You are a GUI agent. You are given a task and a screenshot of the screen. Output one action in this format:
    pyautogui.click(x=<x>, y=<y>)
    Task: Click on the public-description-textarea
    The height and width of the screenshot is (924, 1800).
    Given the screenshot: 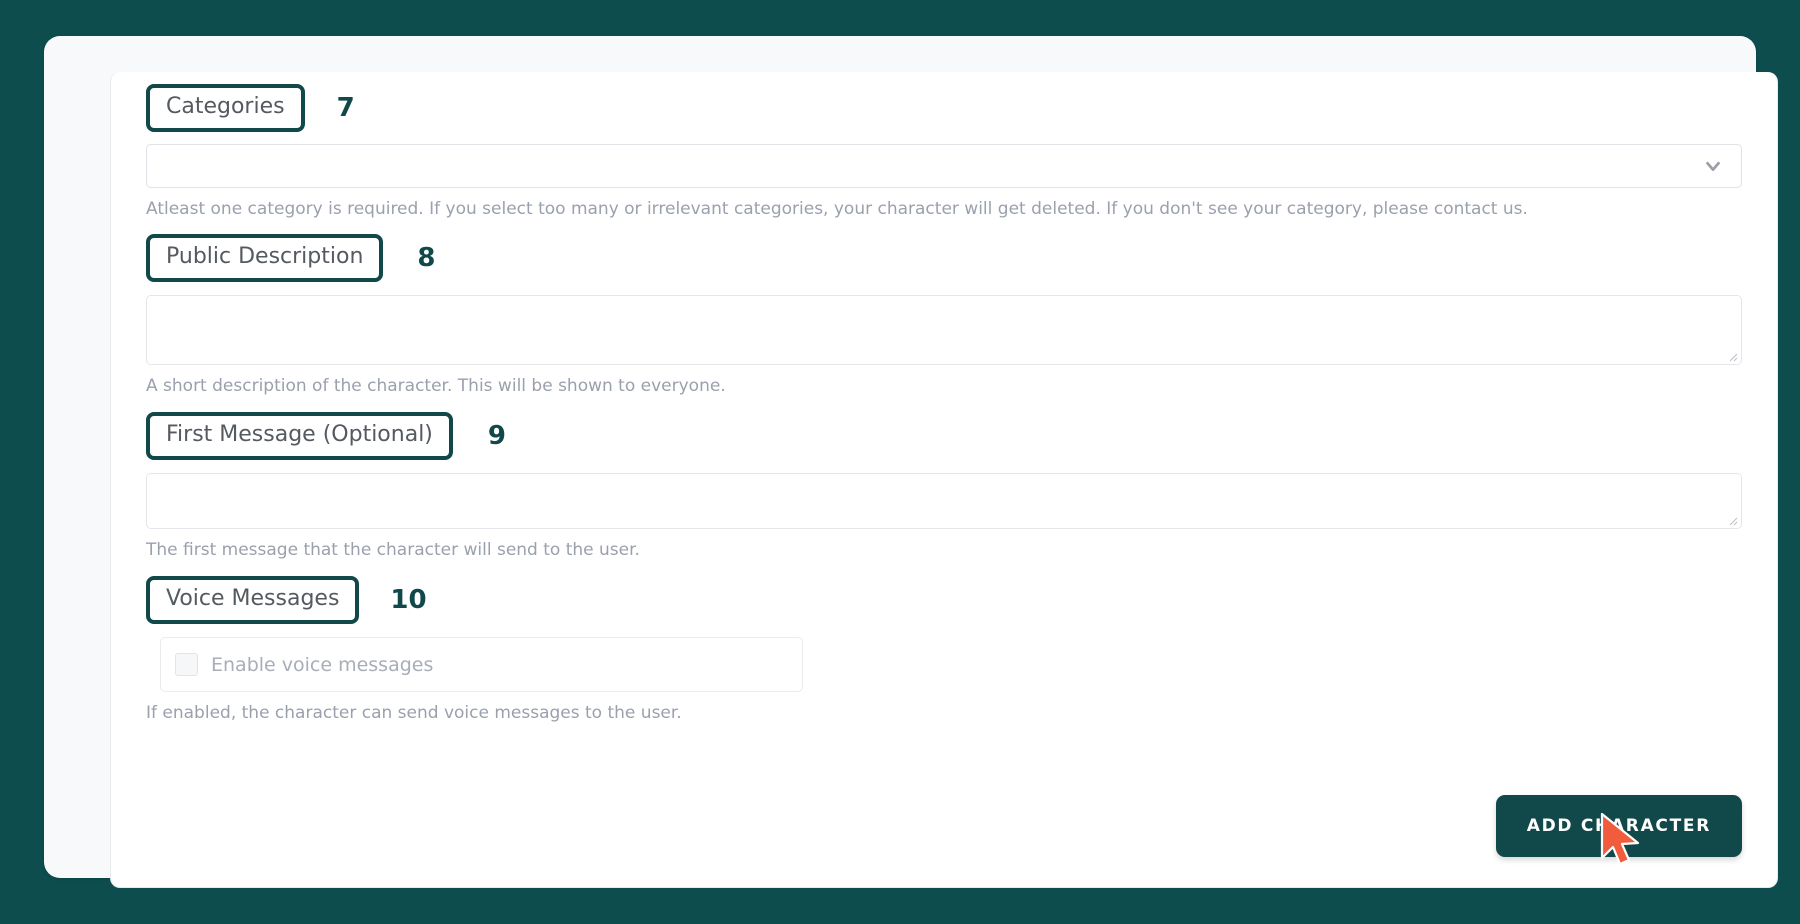 What is the action you would take?
    pyautogui.click(x=944, y=330)
    